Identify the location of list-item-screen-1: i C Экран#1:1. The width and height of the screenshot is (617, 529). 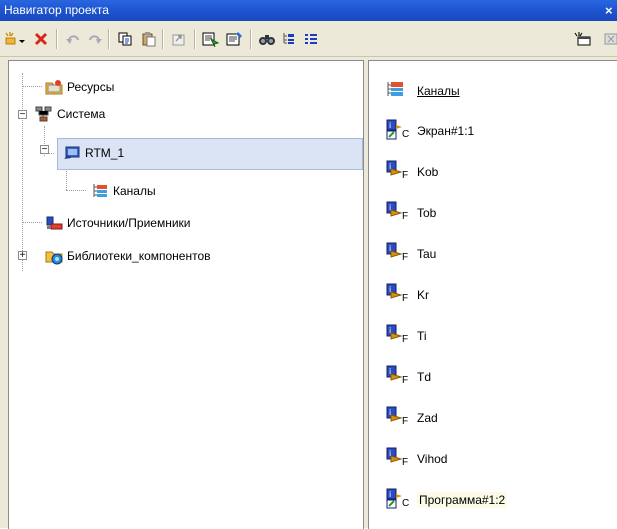
(429, 131).